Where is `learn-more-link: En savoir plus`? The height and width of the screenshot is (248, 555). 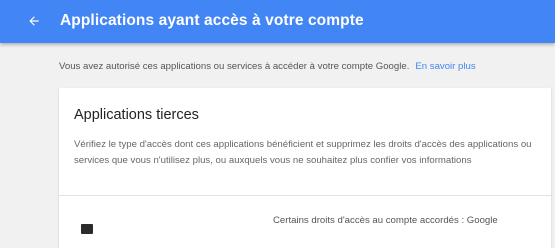 learn-more-link: En savoir plus is located at coordinates (445, 66).